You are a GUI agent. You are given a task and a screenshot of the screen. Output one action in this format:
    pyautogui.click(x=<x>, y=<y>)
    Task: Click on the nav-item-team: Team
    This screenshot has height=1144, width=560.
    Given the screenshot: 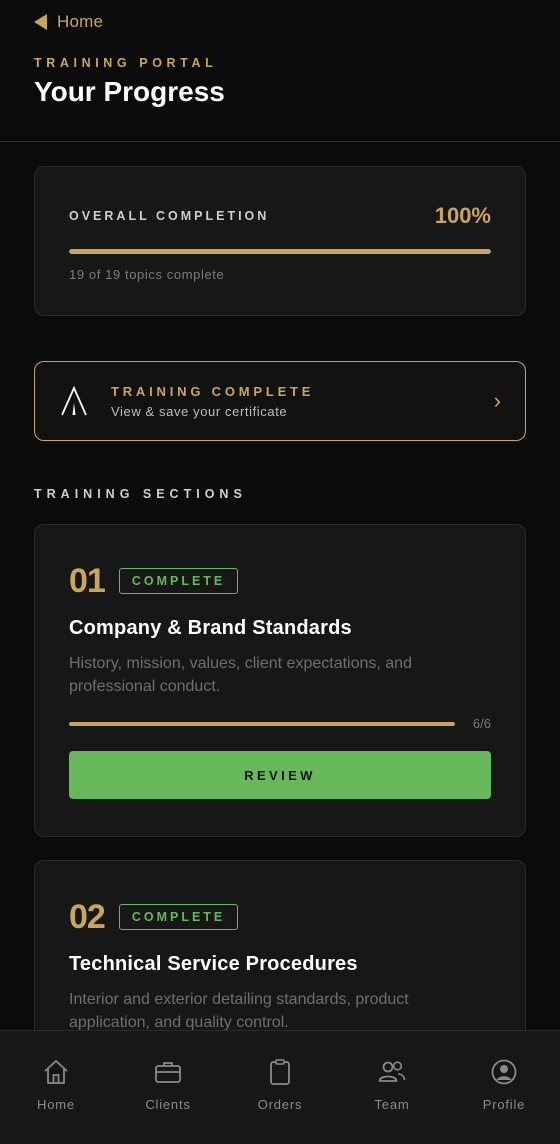 What is the action you would take?
    pyautogui.click(x=392, y=1087)
    